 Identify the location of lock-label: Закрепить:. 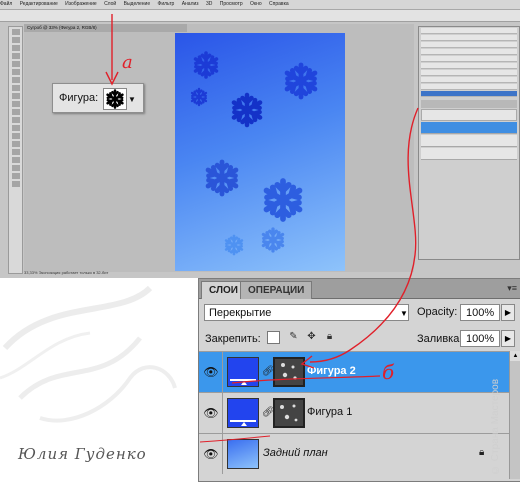
(233, 339).